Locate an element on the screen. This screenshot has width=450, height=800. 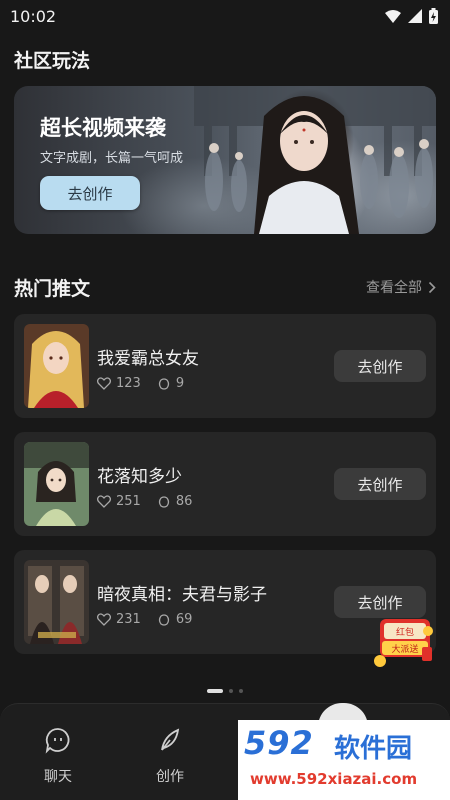
watermark: 592 软件园 www.592xiazai.com is located at coordinates (344, 760).